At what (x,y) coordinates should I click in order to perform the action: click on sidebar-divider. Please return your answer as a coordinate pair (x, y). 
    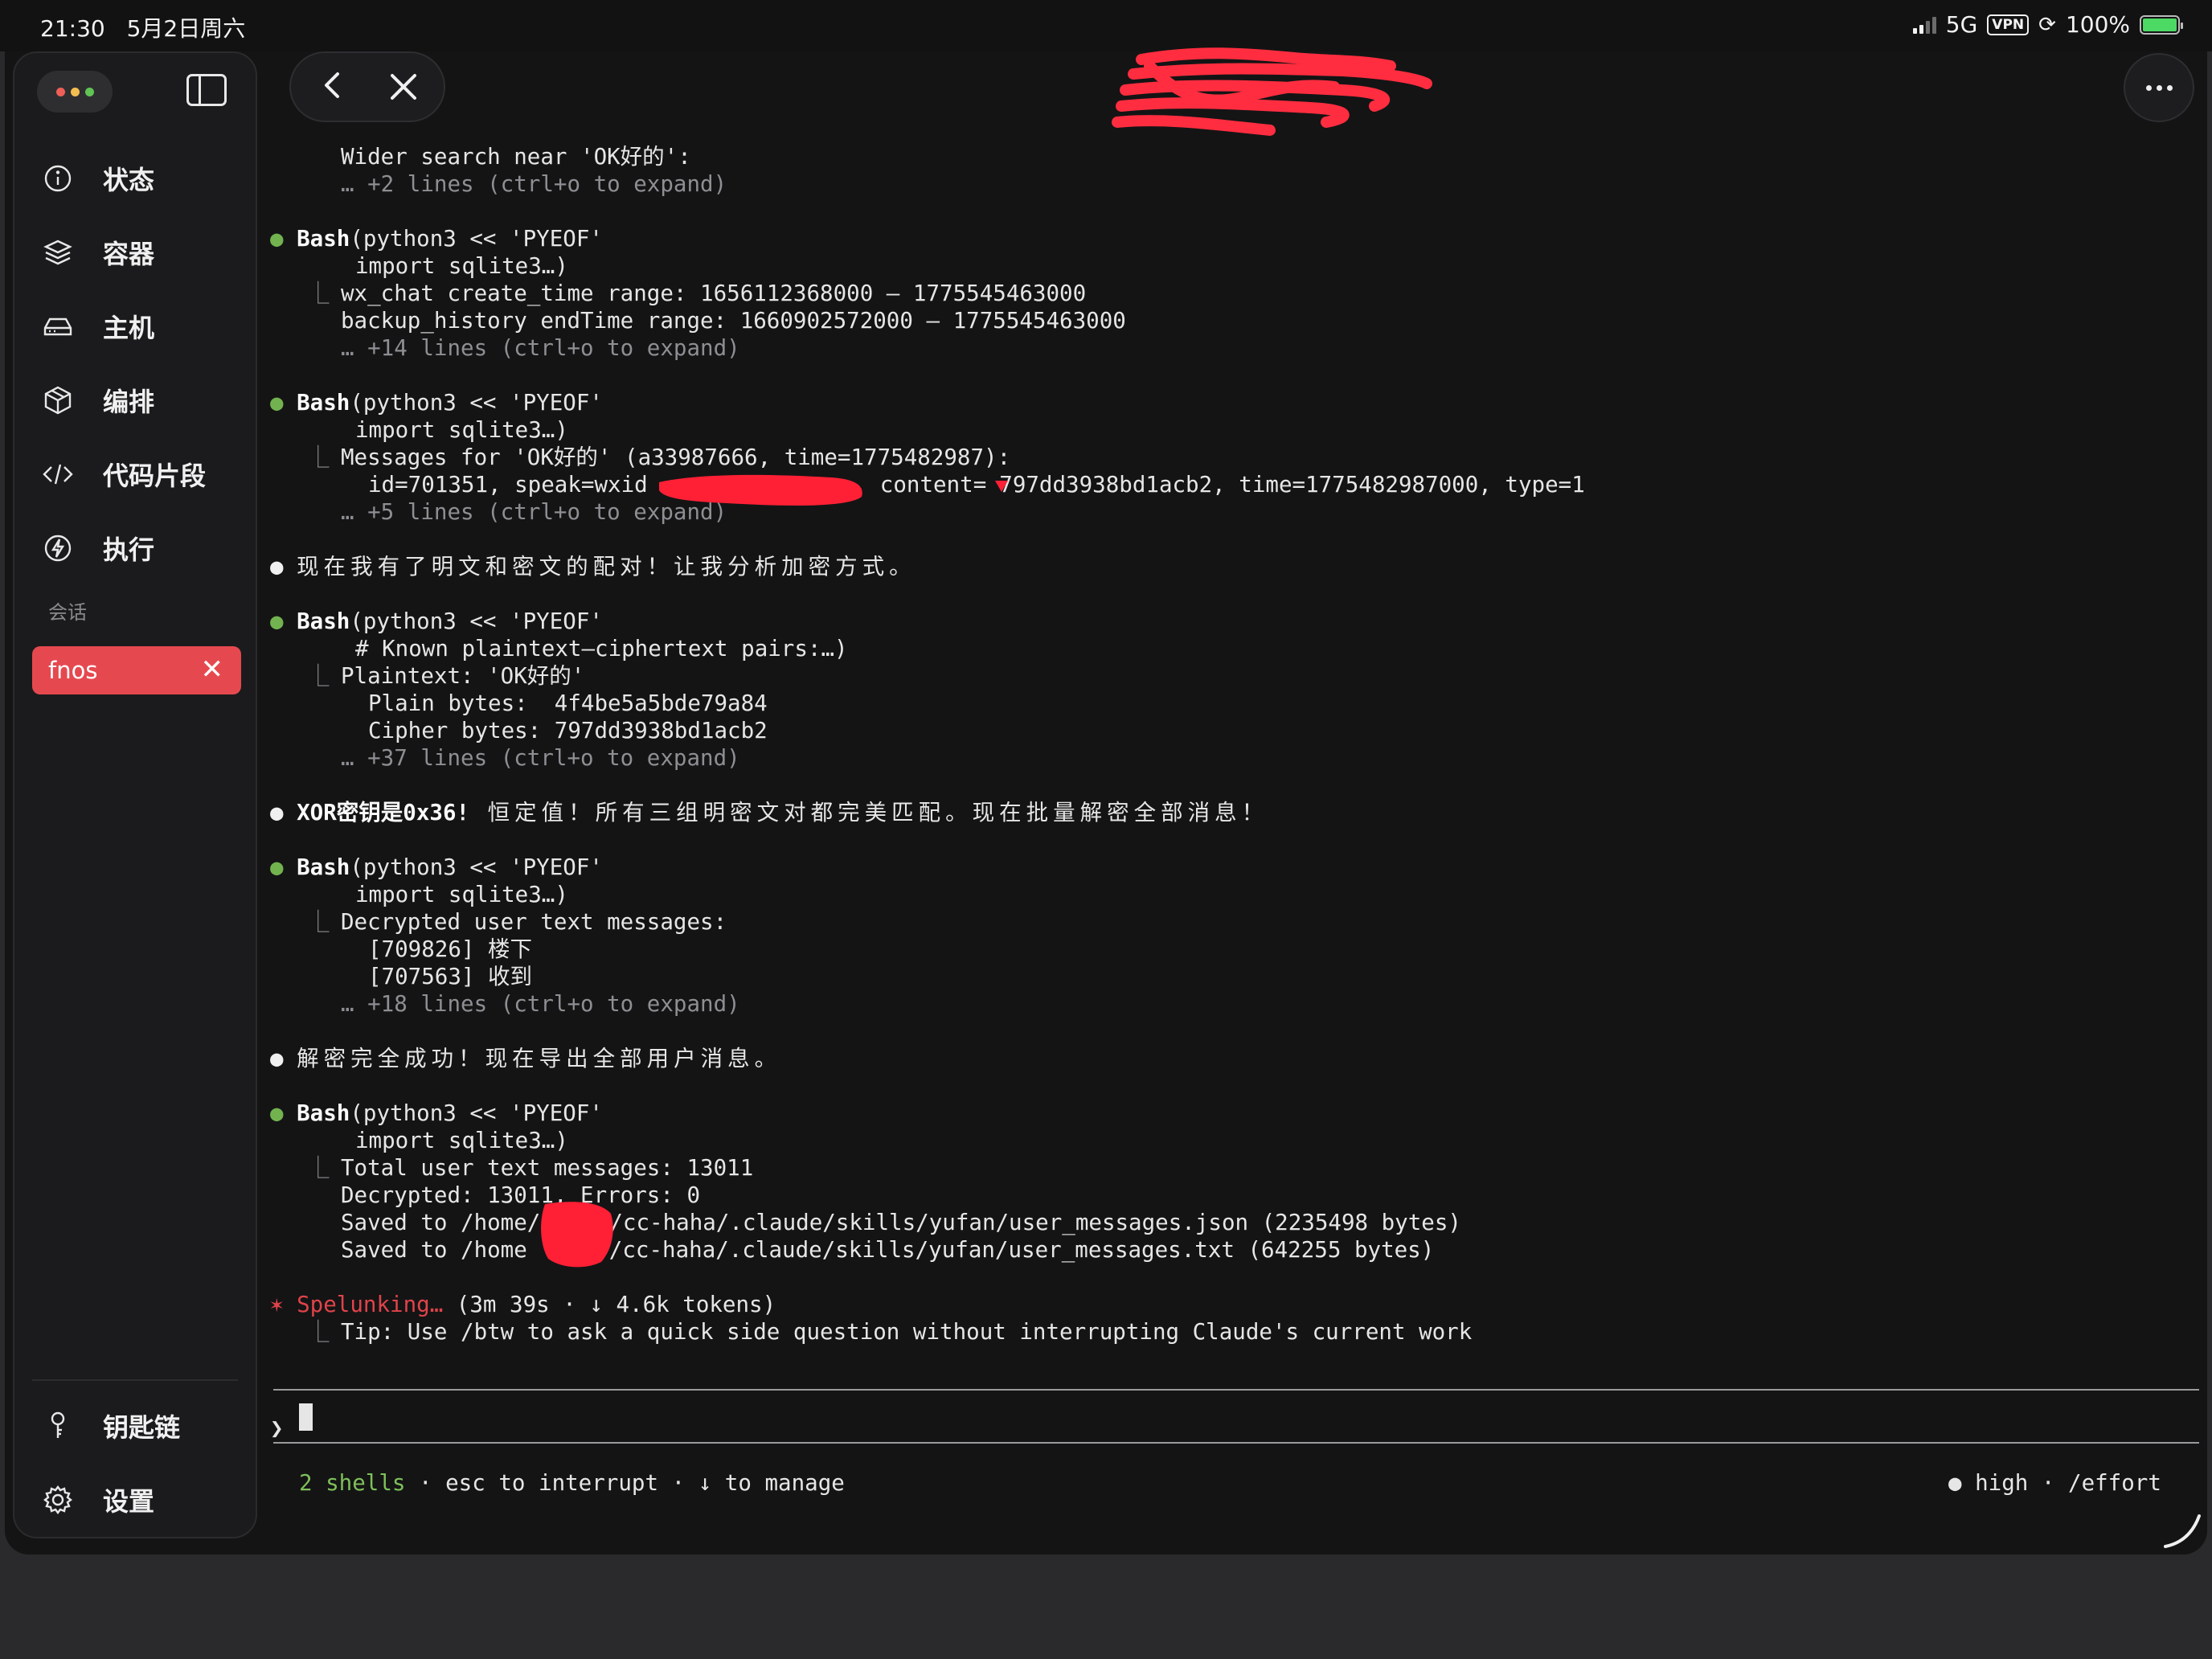
    Looking at the image, I should click on (135, 1380).